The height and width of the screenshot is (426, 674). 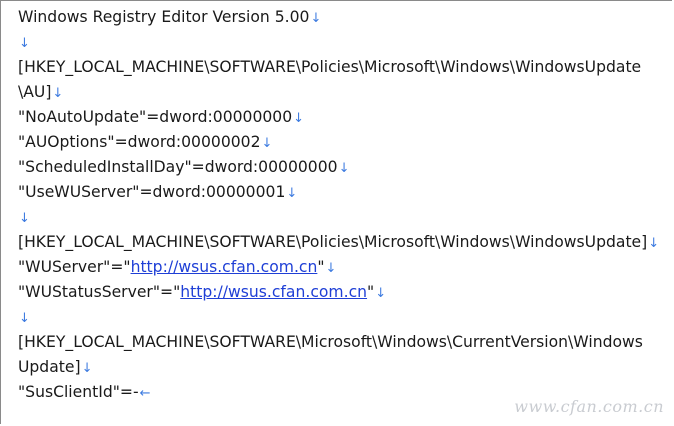 I want to click on watermark: www.cfan.com.cn, so click(x=589, y=406).